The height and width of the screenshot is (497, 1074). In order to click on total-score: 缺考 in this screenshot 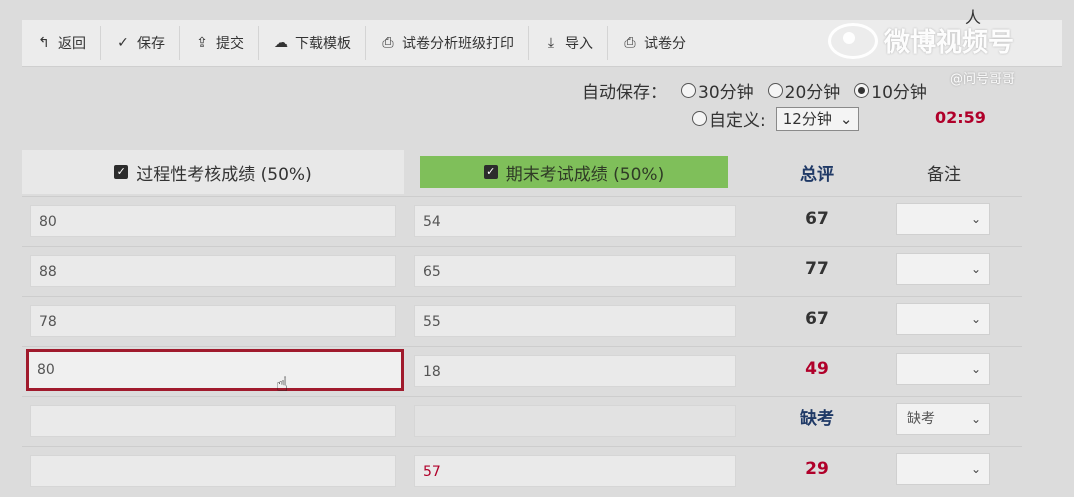, I will do `click(817, 419)`.